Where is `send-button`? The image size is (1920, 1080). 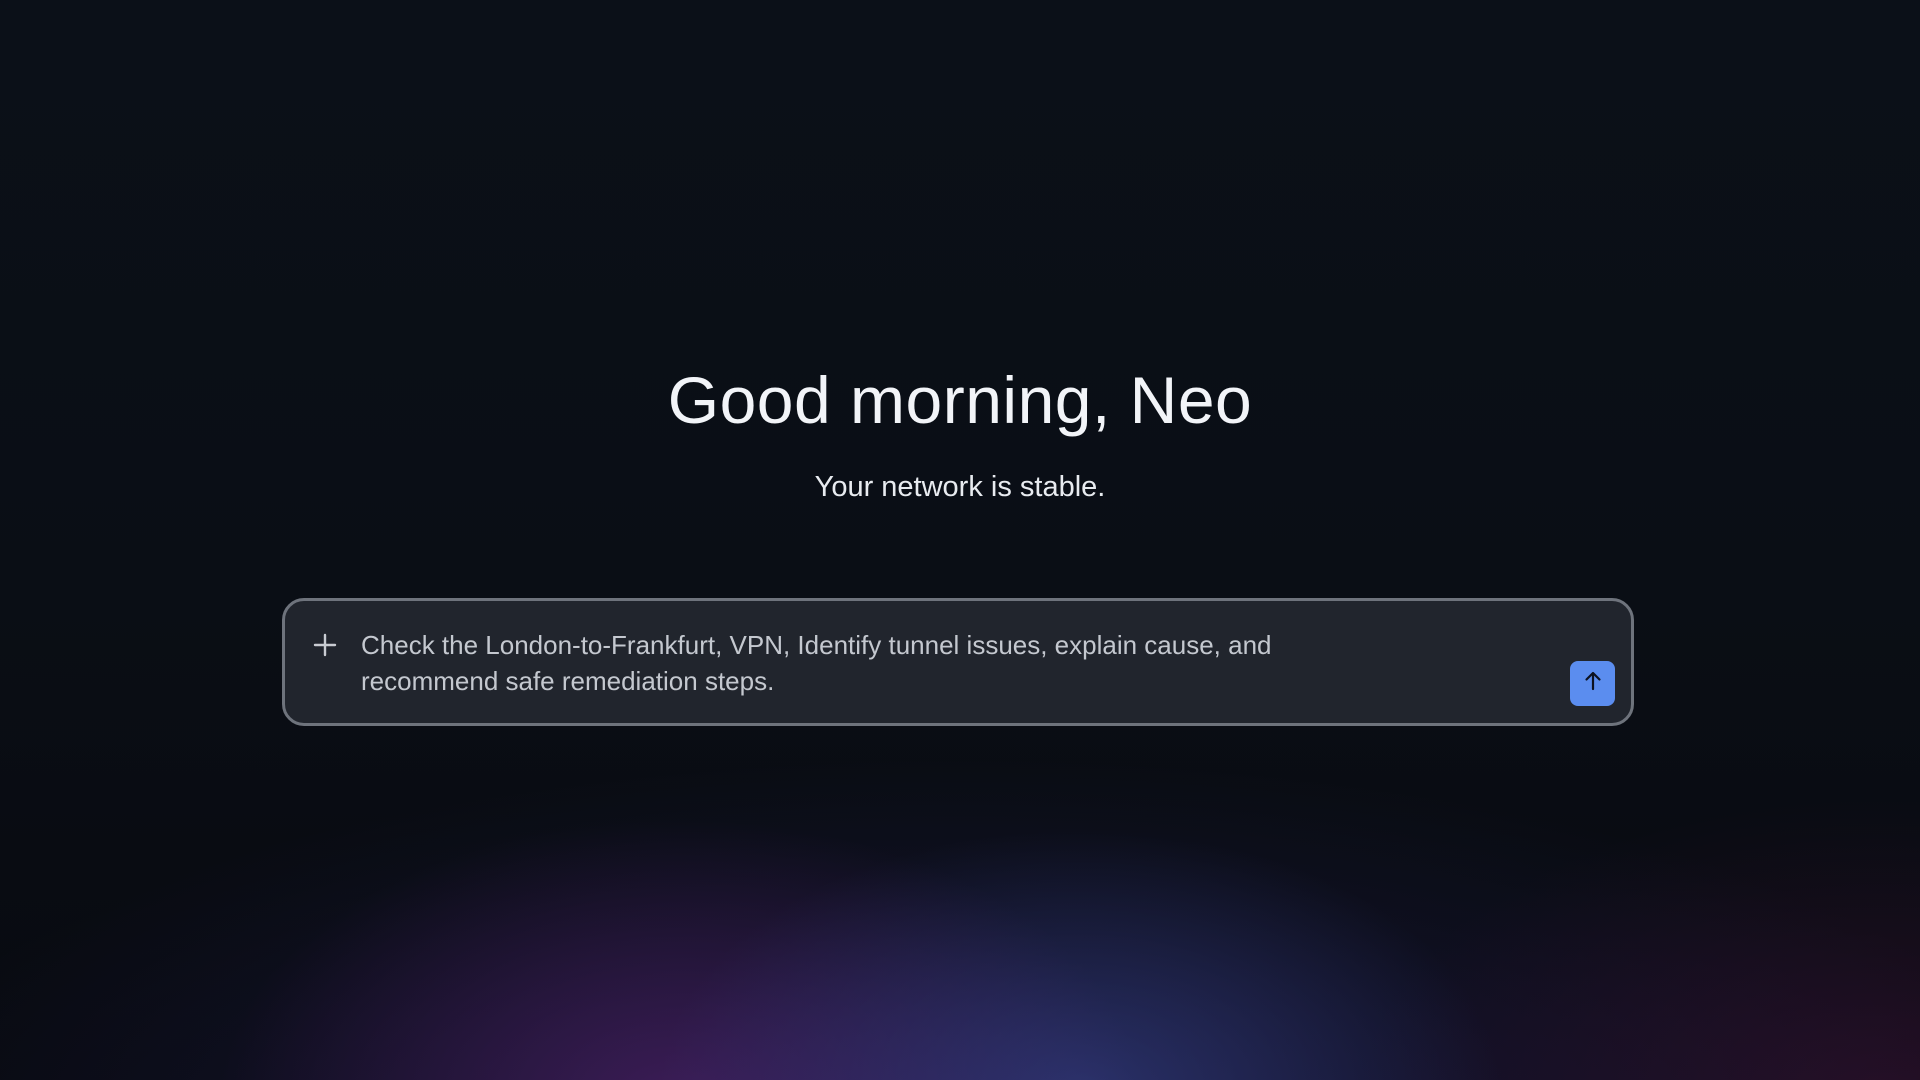 send-button is located at coordinates (1592, 683).